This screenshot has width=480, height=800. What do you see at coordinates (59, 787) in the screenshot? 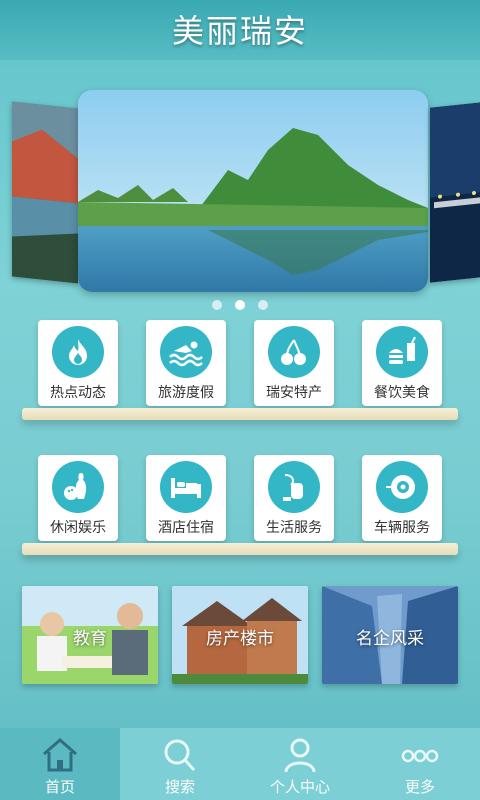
I see `tab-label: 首页` at bounding box center [59, 787].